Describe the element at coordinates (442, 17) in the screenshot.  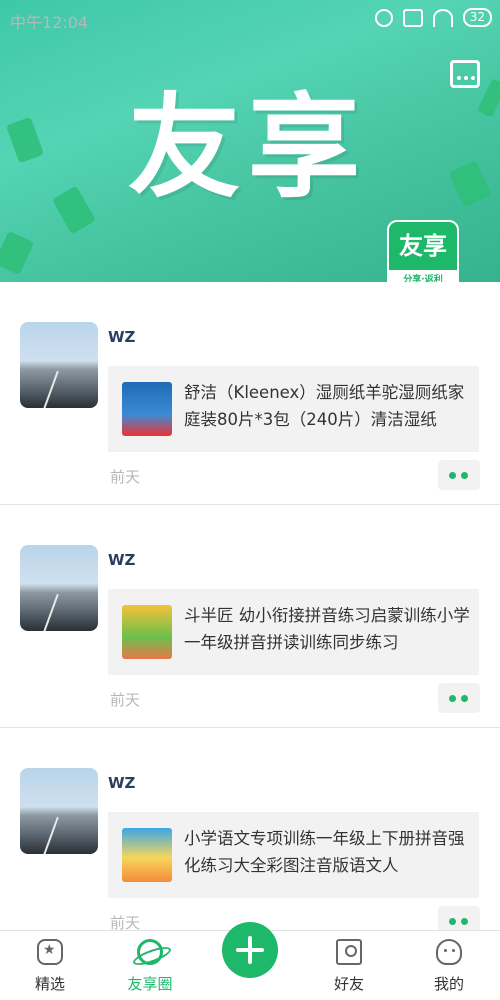
I see `wifi-icon` at that location.